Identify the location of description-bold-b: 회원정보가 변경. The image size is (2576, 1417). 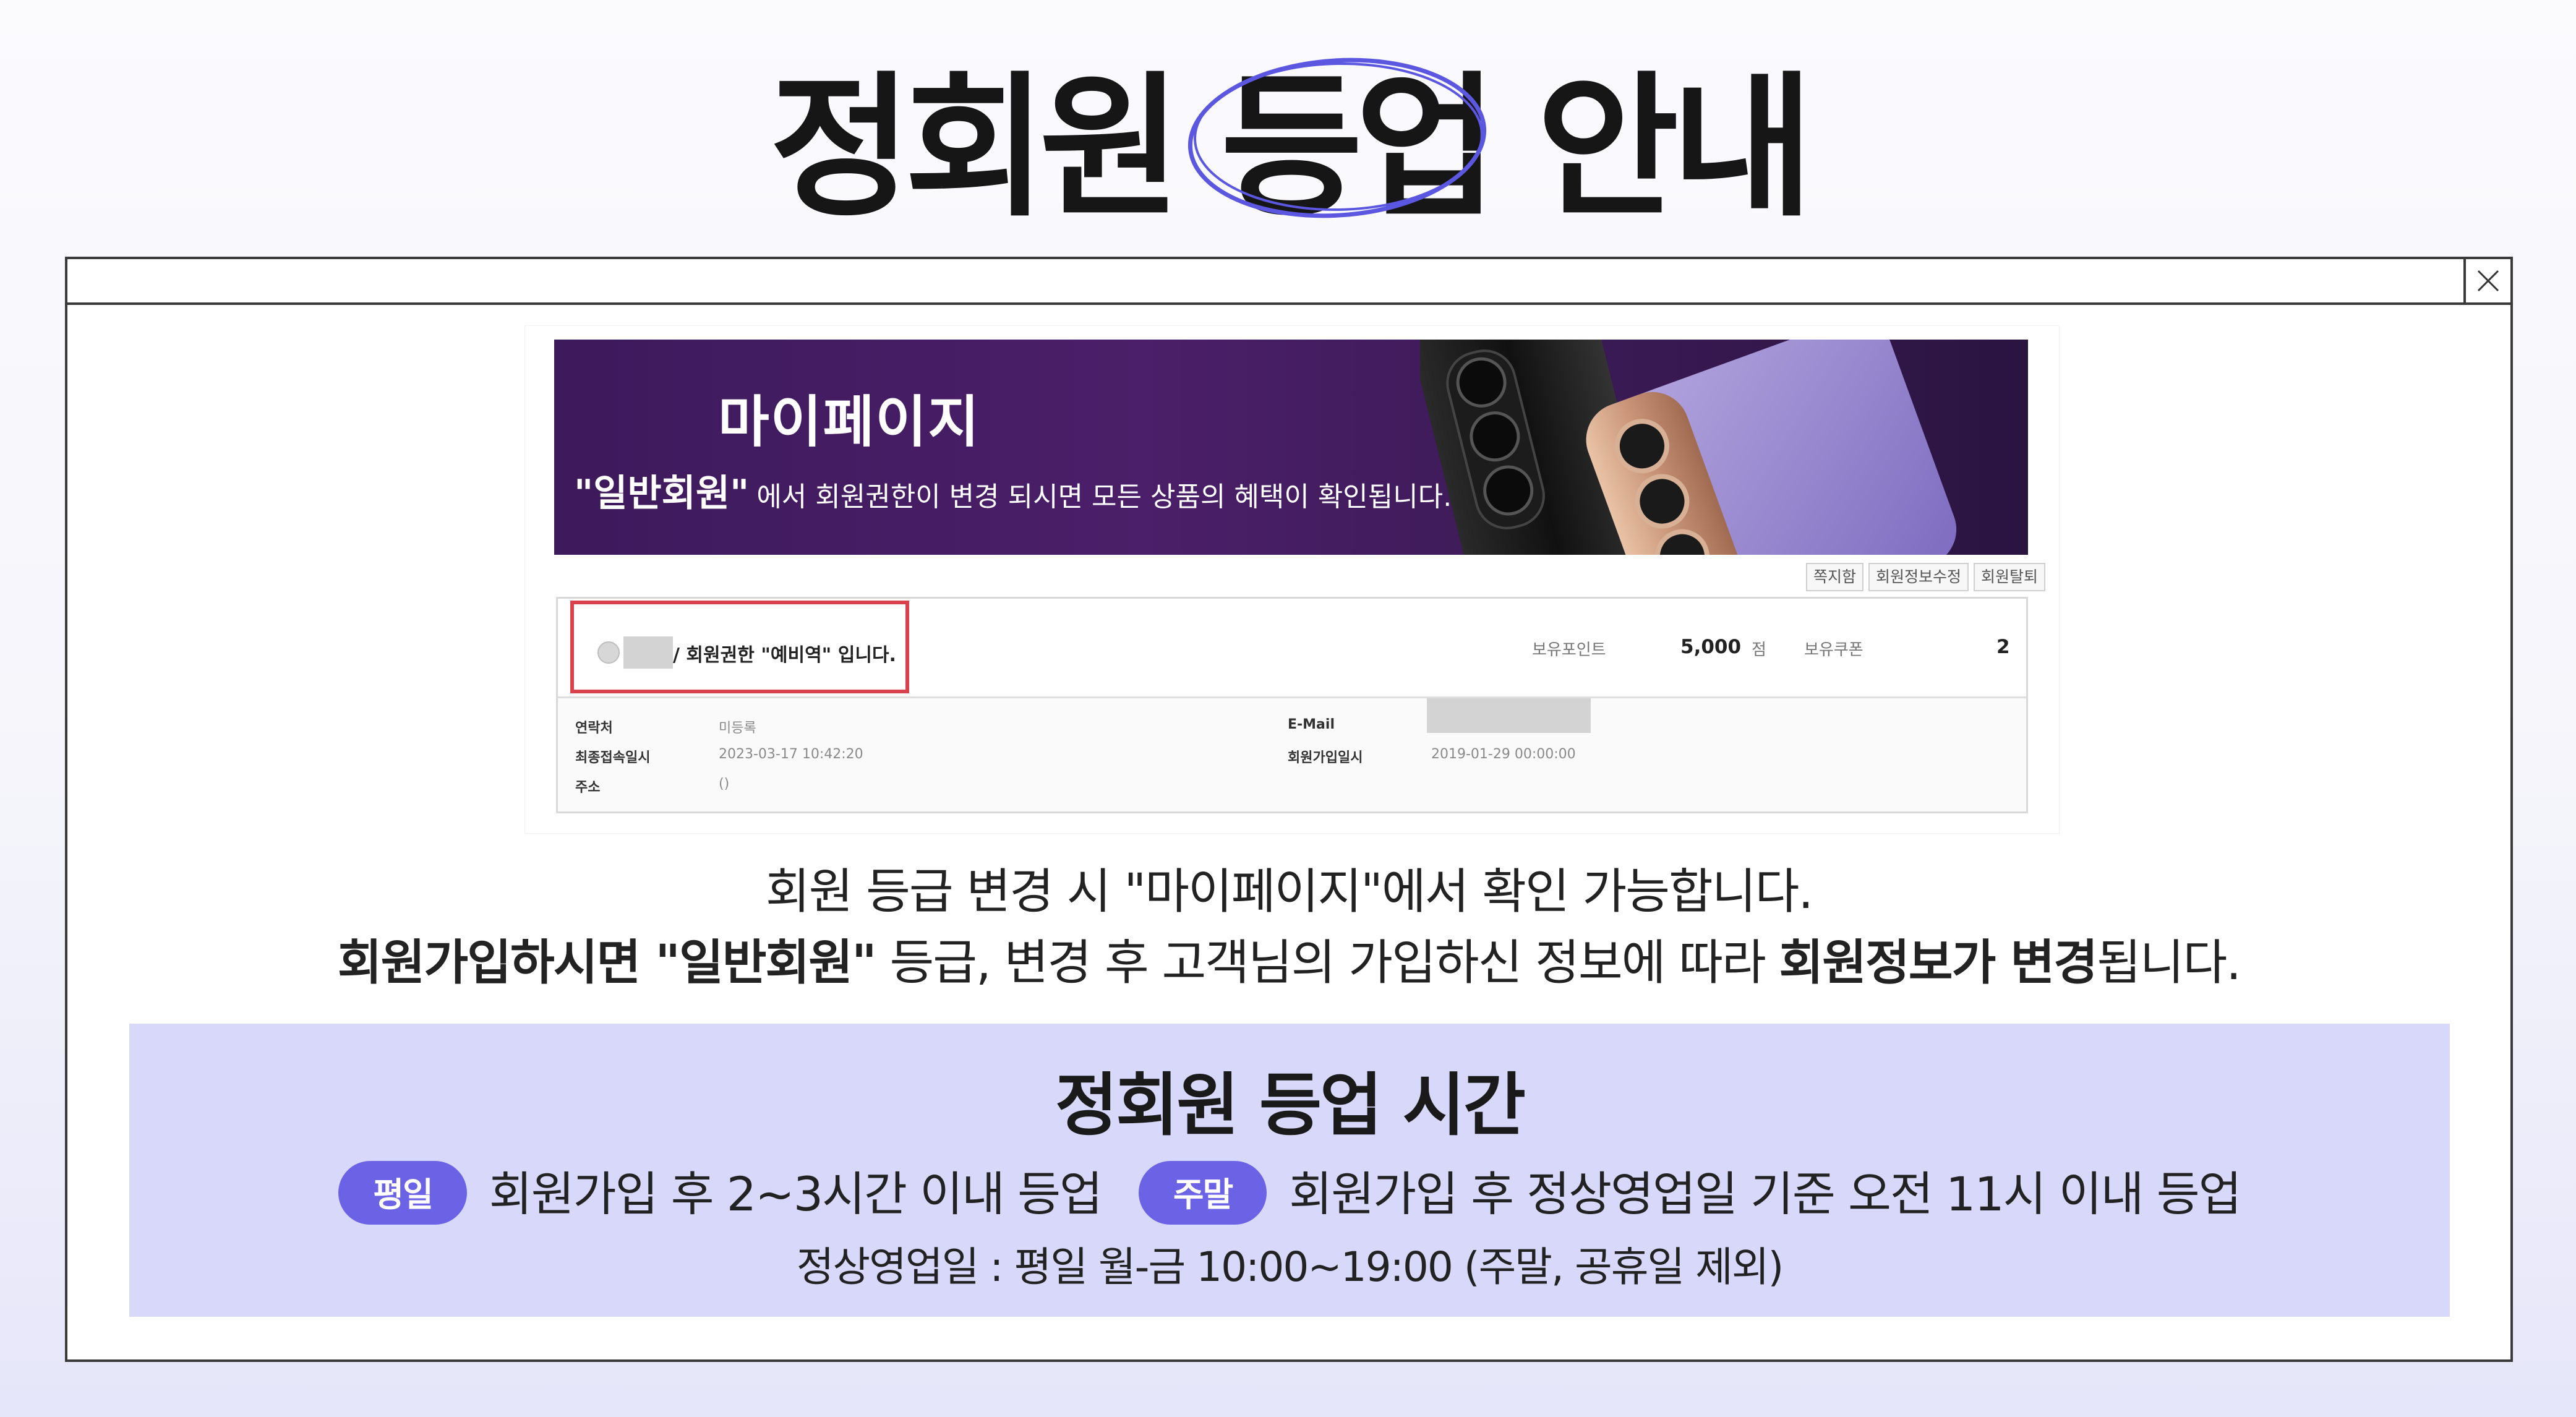
(1939, 963).